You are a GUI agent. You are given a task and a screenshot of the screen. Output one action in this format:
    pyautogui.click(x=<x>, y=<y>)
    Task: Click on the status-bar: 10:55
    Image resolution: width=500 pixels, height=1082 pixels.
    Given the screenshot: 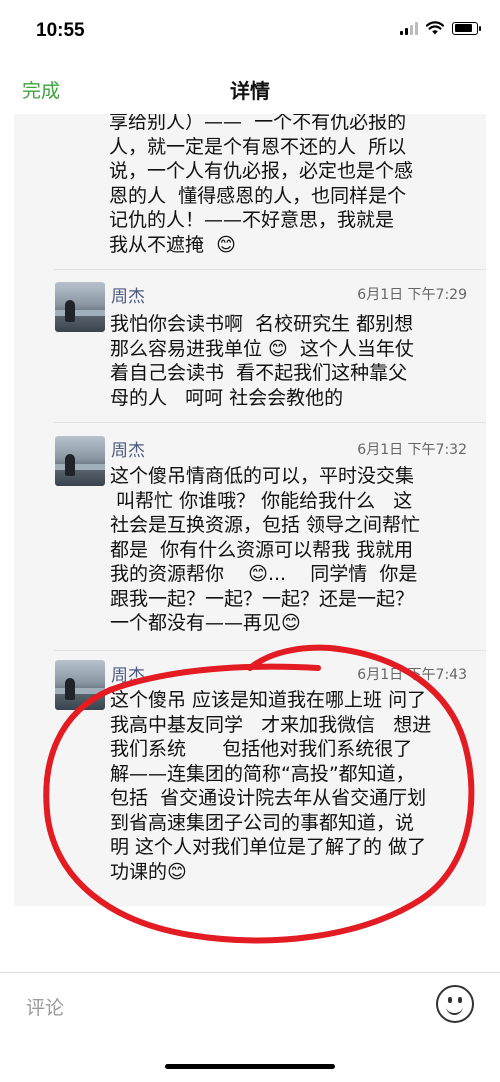 What is the action you would take?
    pyautogui.click(x=250, y=31)
    